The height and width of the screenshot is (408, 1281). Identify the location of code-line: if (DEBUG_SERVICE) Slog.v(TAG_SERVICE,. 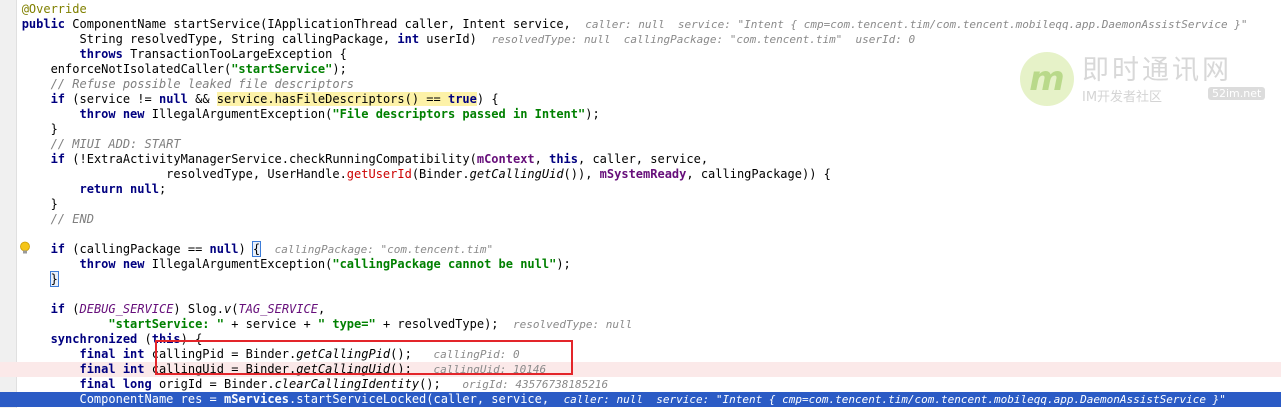
(640, 309).